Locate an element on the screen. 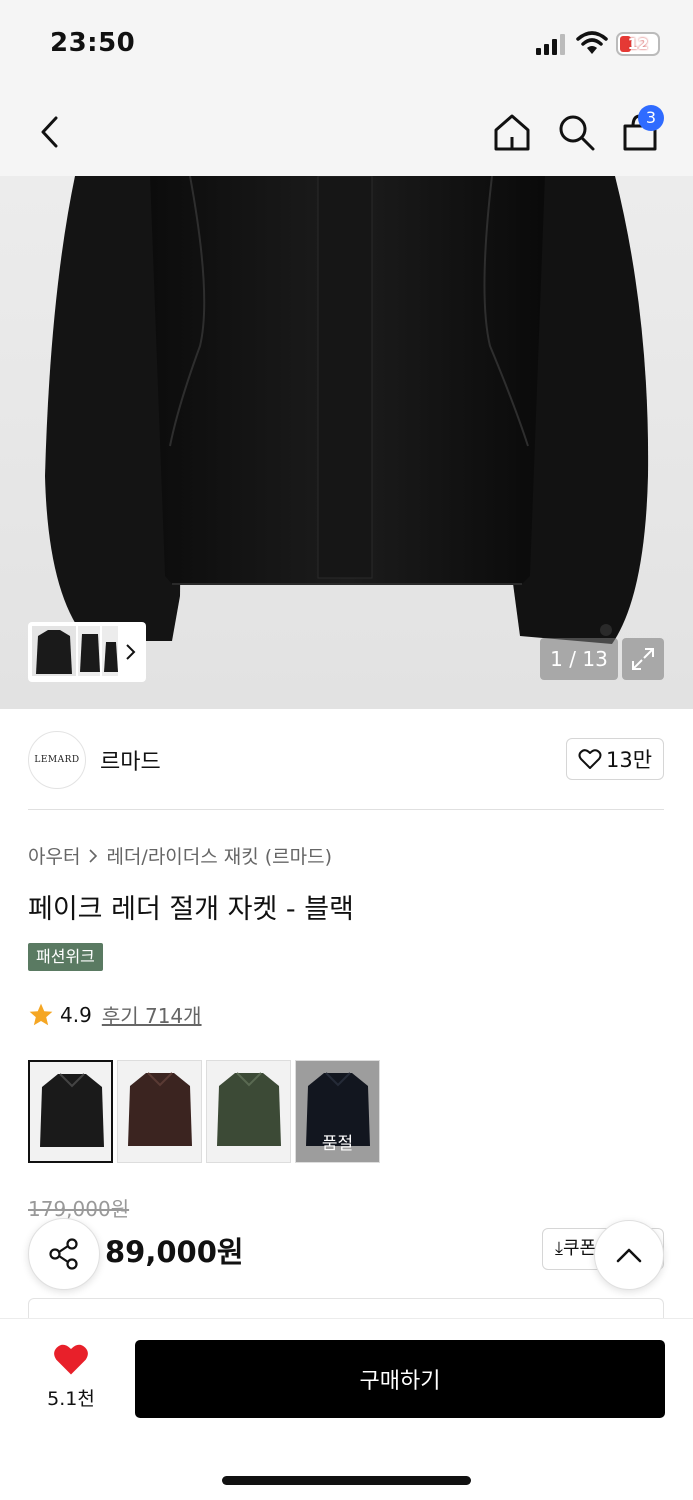  chevron-up-icon is located at coordinates (629, 1255).